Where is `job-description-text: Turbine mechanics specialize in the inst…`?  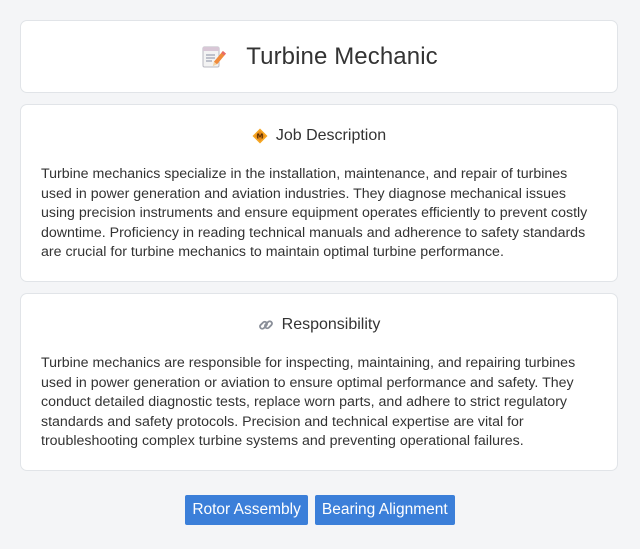 job-description-text: Turbine mechanics specialize in the inst… is located at coordinates (314, 213).